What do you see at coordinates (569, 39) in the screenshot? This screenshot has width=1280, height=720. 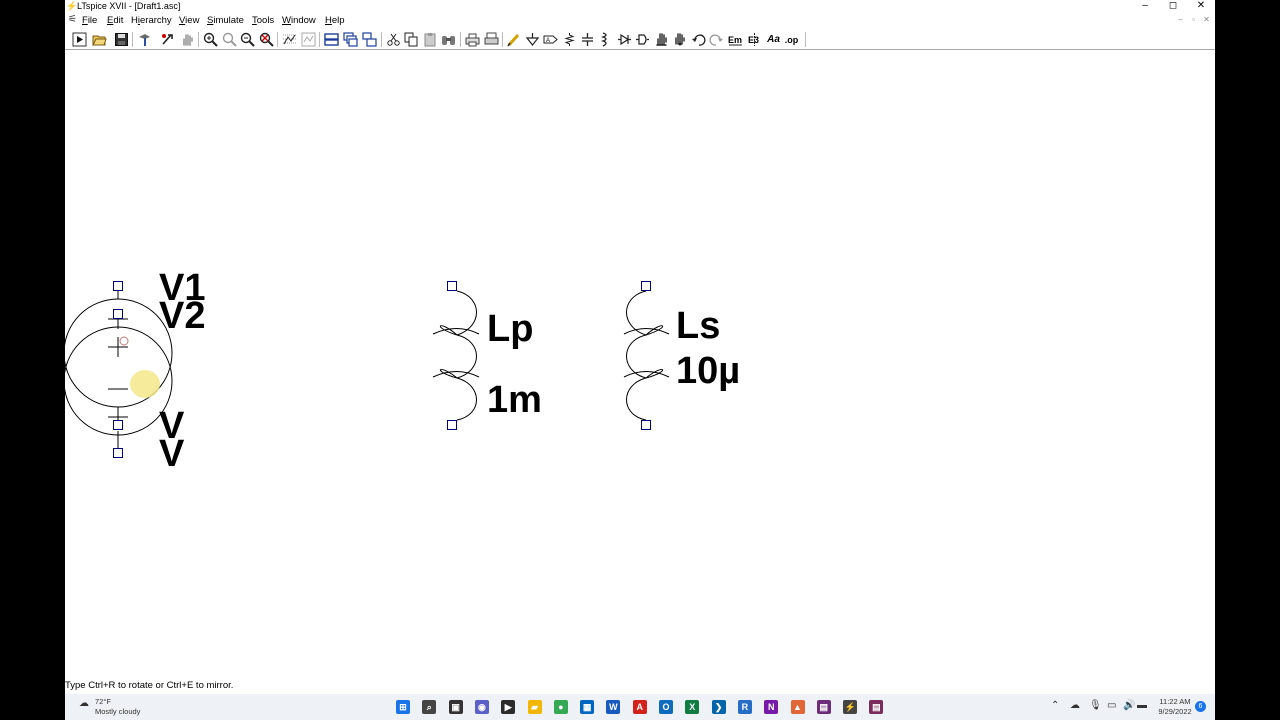 I see `resistor-icon` at bounding box center [569, 39].